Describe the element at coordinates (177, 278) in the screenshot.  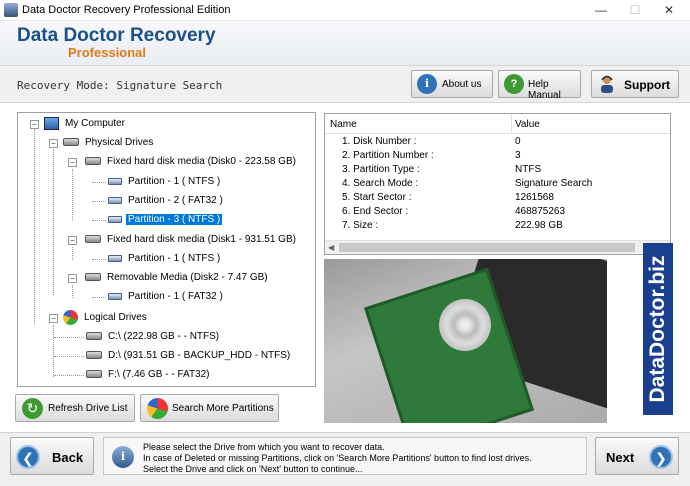
I see `tree-node-disk2: Removable Media (Disk2 - 7.47 GB)` at that location.